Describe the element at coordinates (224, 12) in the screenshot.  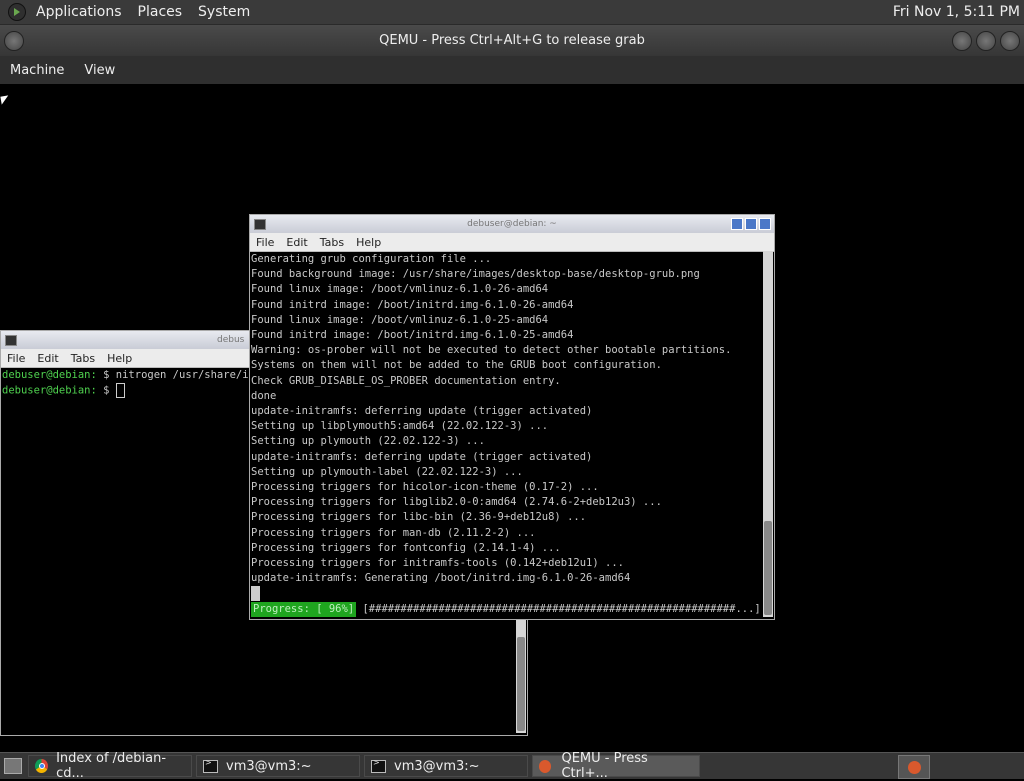
I see `menu-system: System` at that location.